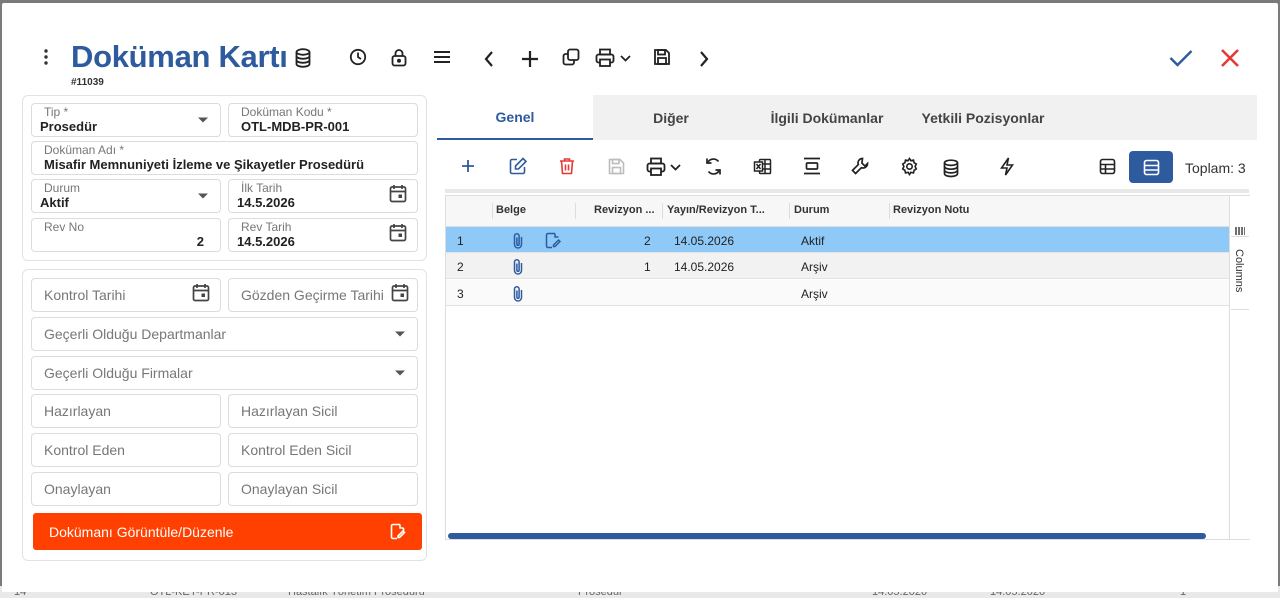 The width and height of the screenshot is (1280, 598). I want to click on tip-select: Tip * Prosedür, so click(126, 120).